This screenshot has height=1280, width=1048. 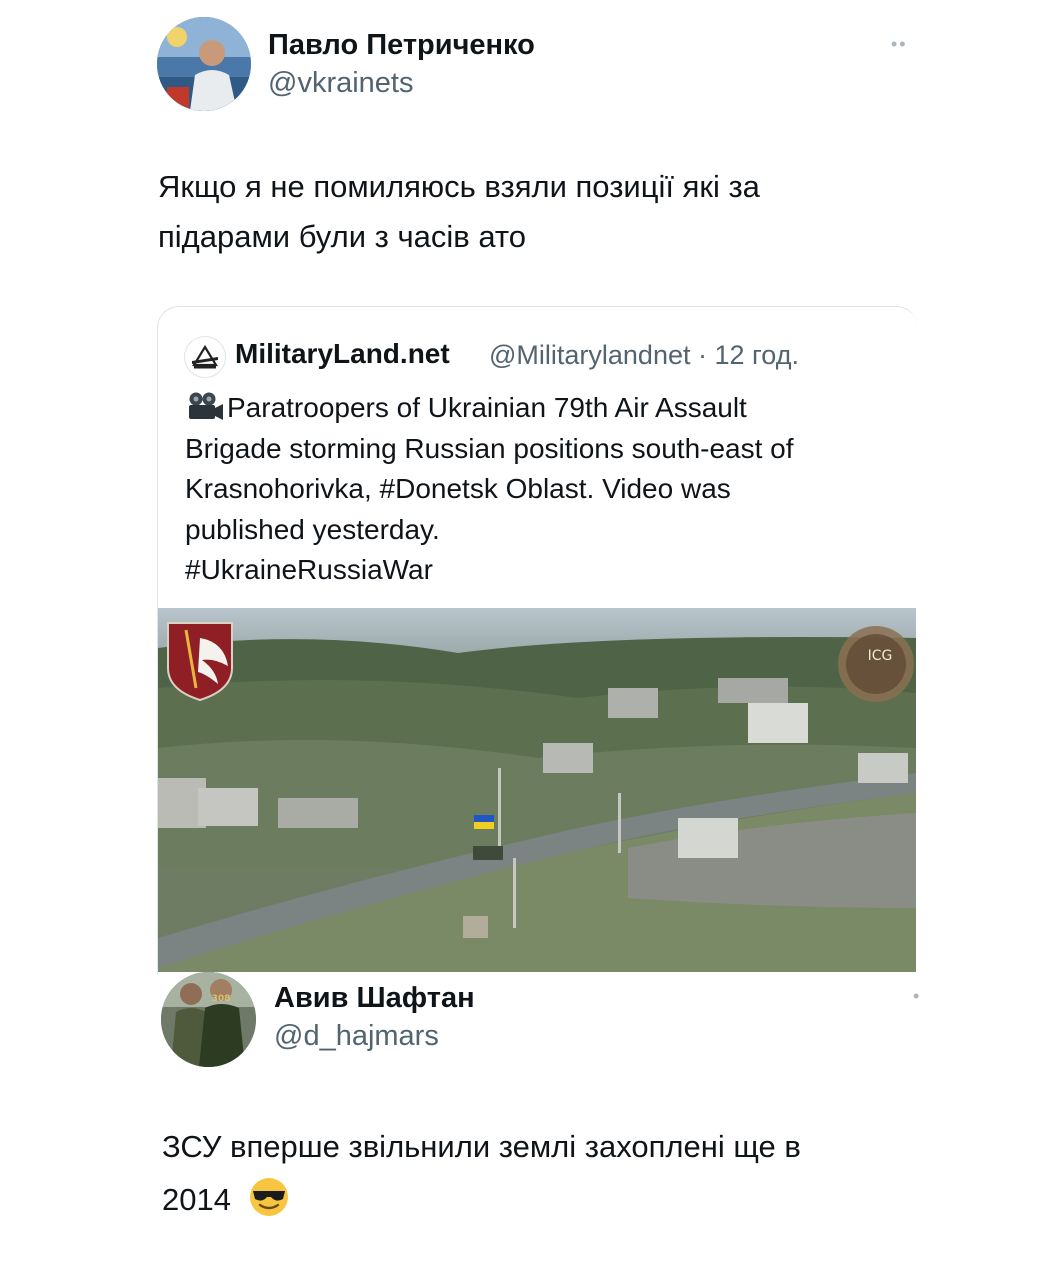 I want to click on author2-avatar: 308, so click(x=208, y=1019).